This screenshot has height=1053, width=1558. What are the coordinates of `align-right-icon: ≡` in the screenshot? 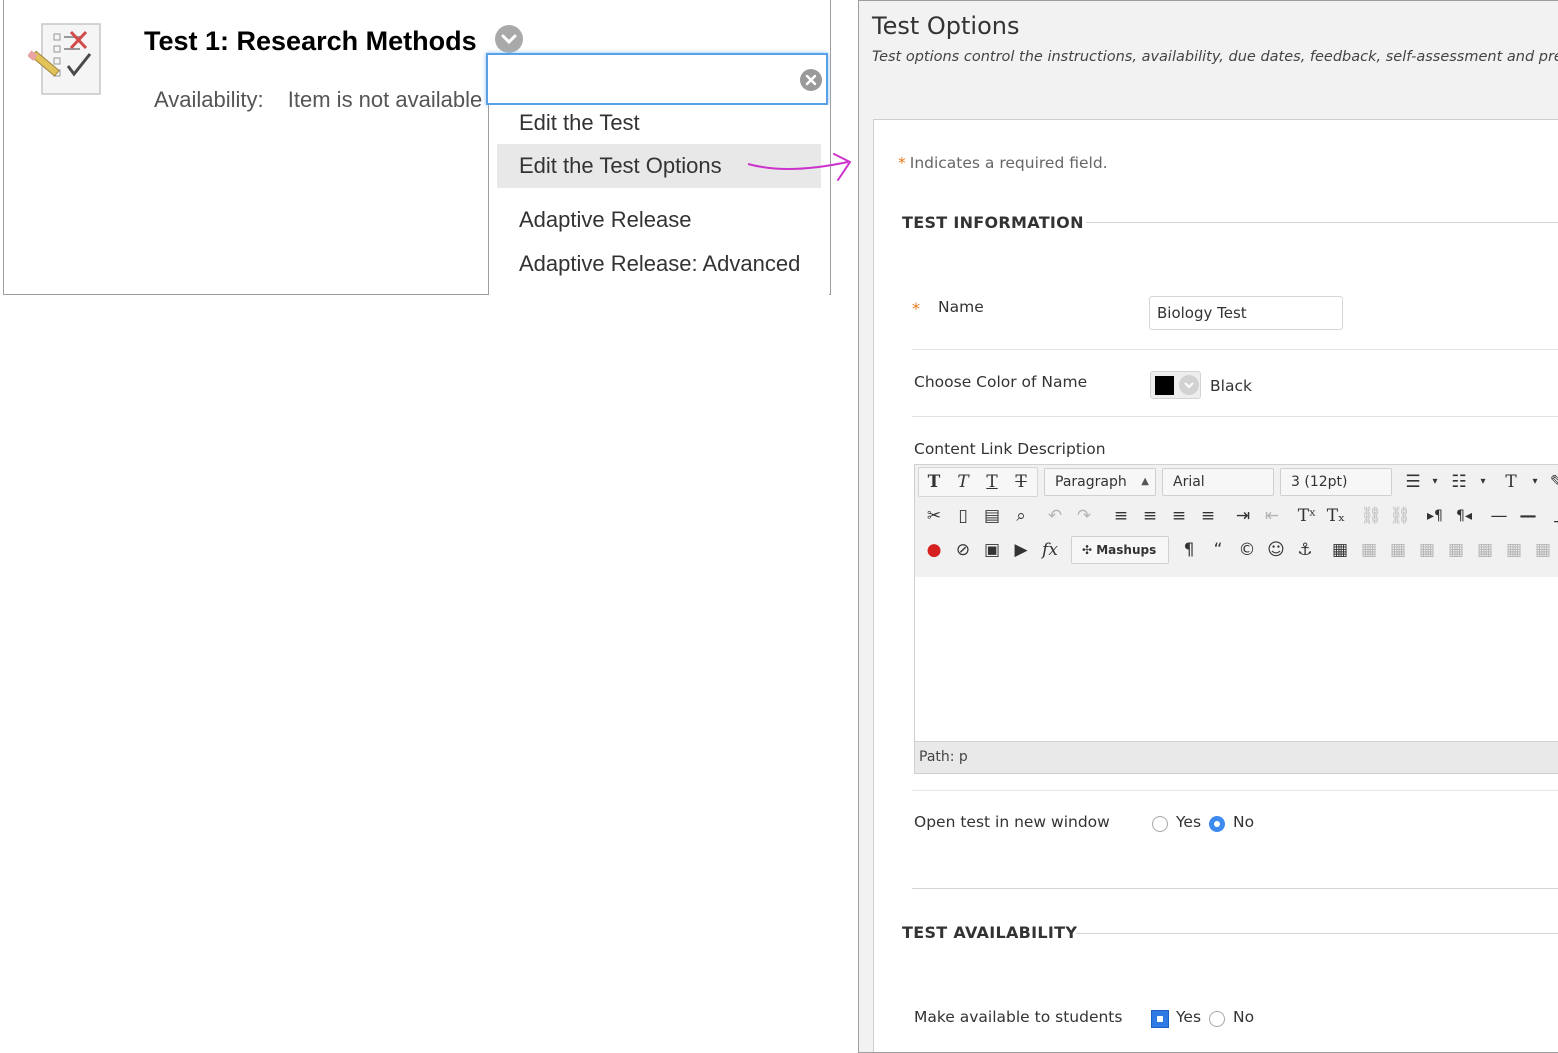 It's located at (1179, 516).